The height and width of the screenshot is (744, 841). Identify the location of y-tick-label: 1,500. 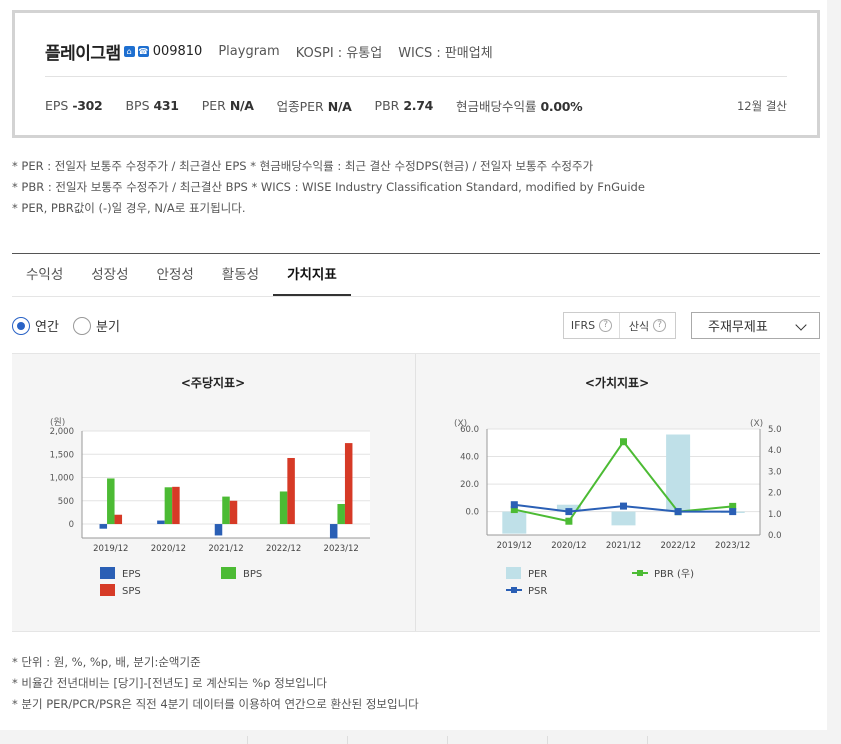
(62, 455).